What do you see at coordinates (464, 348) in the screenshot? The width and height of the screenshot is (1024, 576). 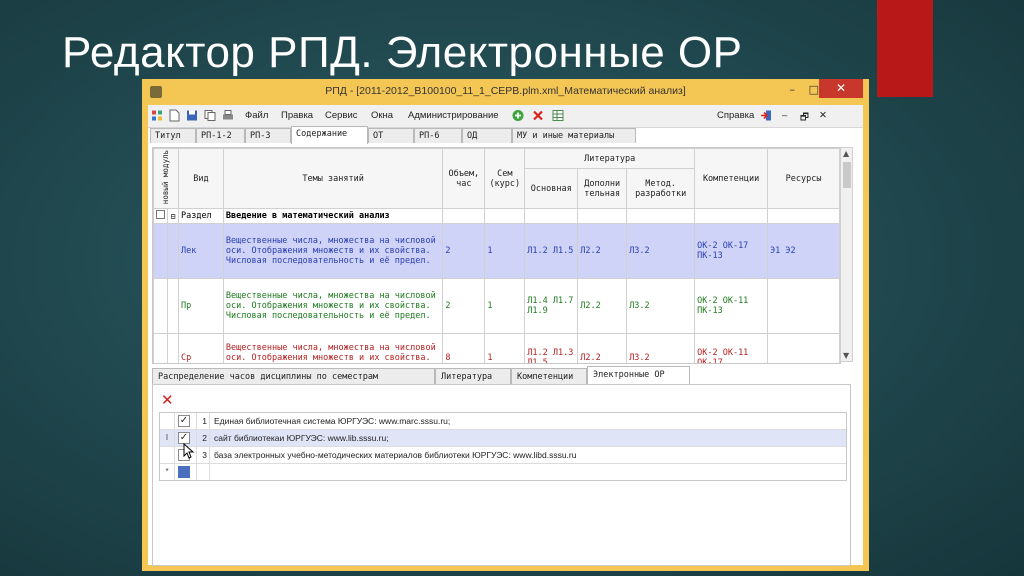 I see `row-volume: 8` at bounding box center [464, 348].